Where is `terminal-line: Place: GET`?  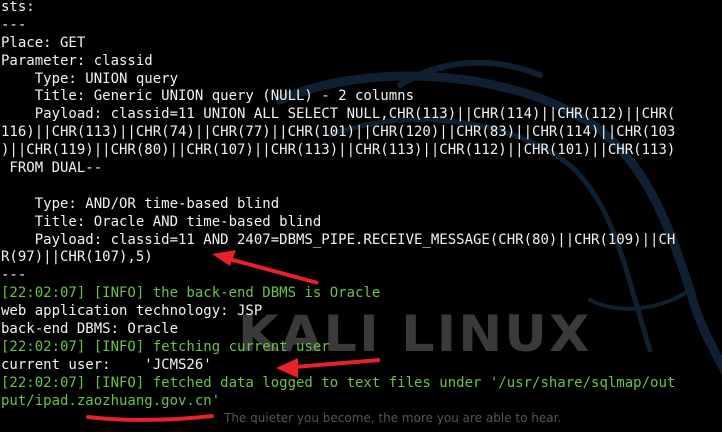
terminal-line: Place: GET is located at coordinates (43, 42).